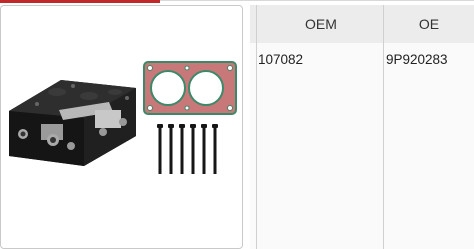  Describe the element at coordinates (417, 59) in the screenshot. I see `cell-oe: 9P920283` at that location.